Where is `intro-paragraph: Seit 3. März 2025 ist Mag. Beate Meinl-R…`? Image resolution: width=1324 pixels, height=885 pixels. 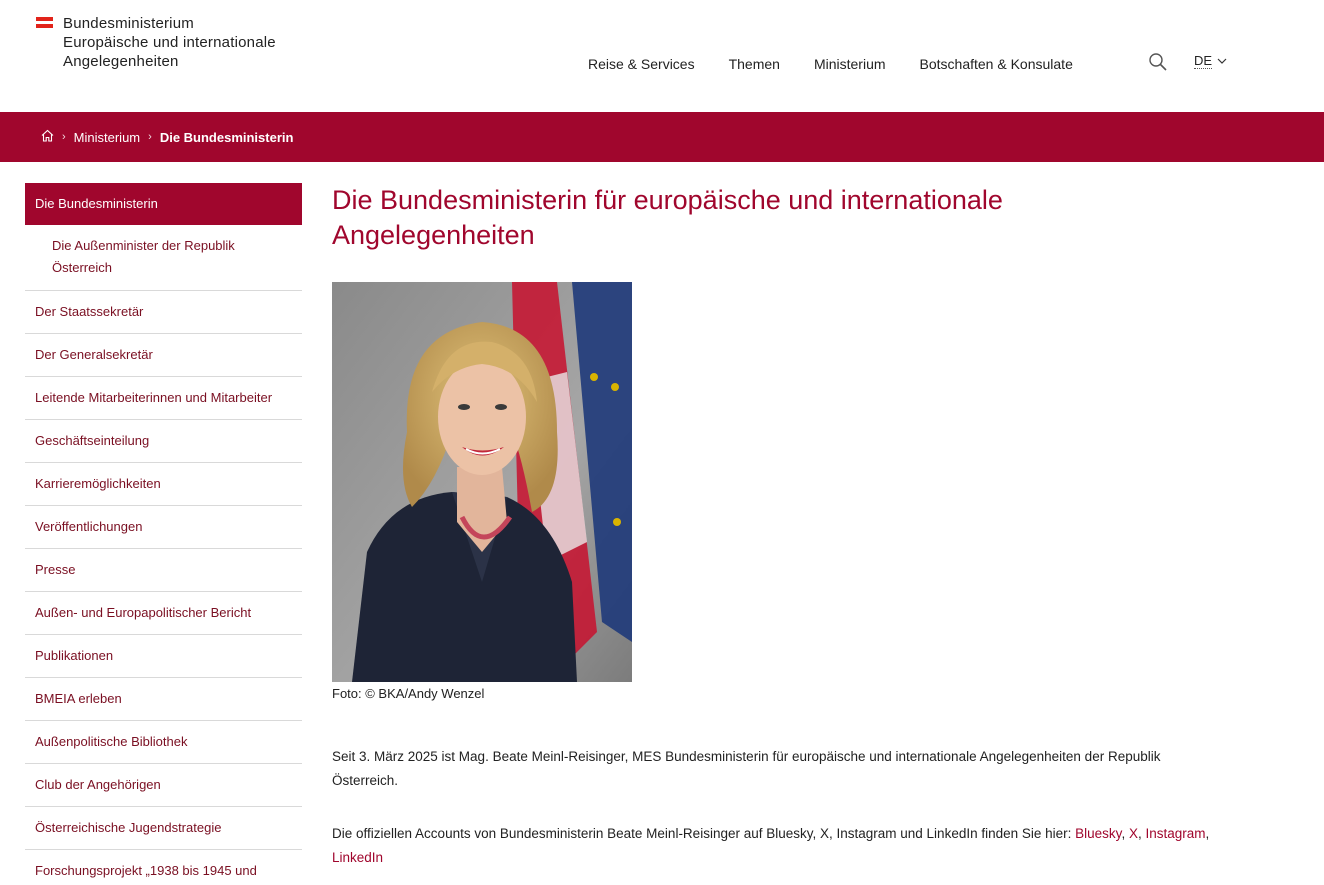
intro-paragraph: Seit 3. März 2025 ist Mag. Beate Meinl-R… is located at coordinates (746, 768).